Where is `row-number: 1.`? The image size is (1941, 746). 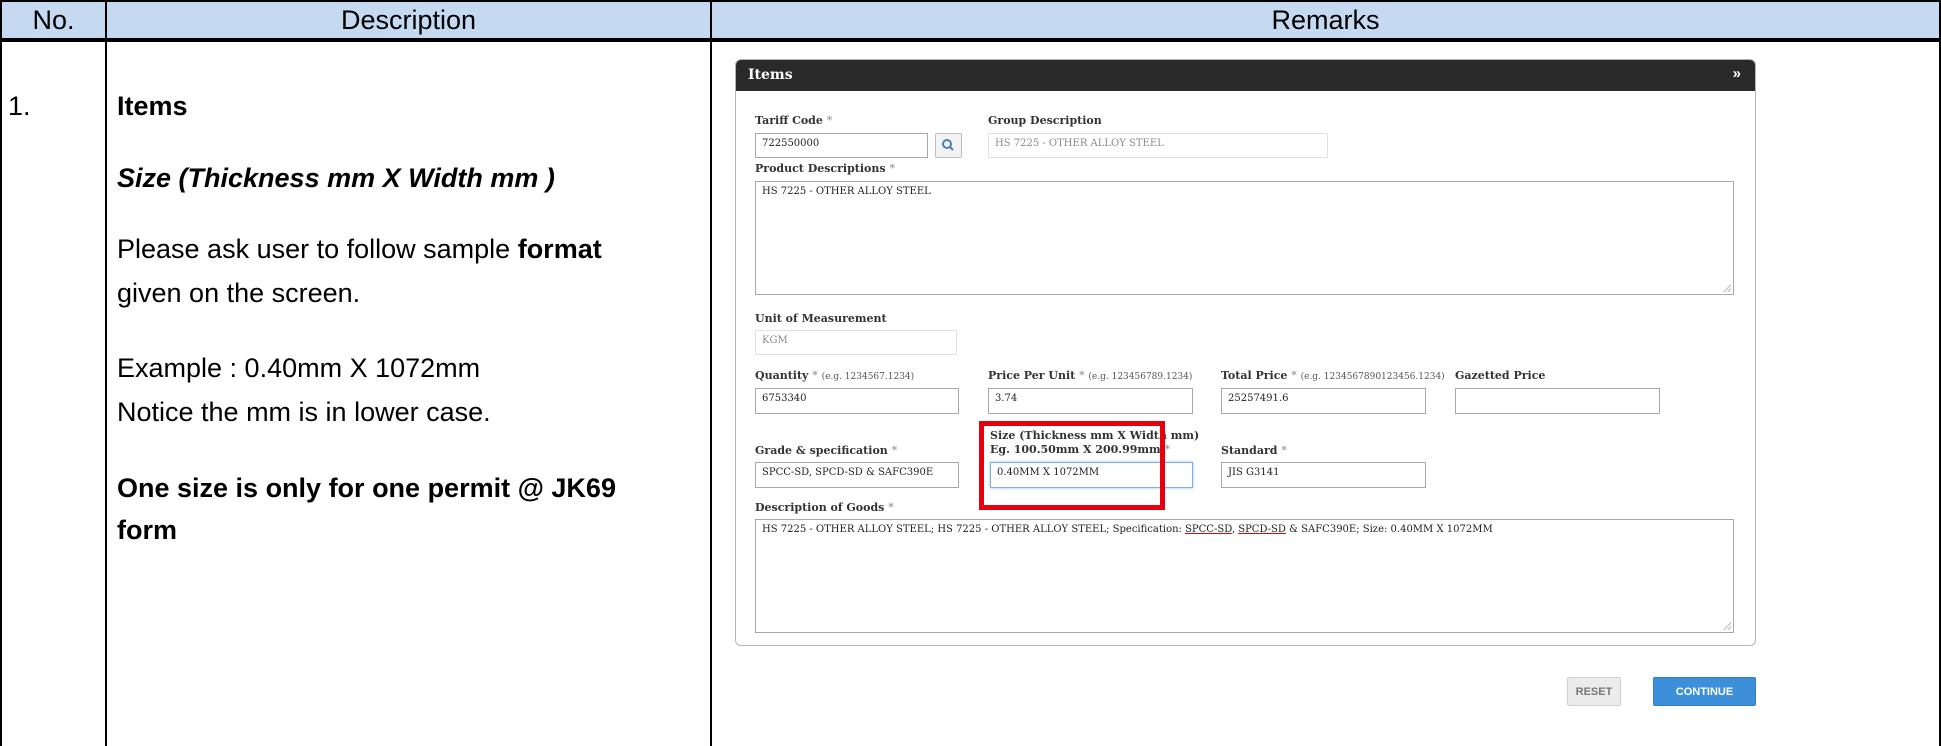
row-number: 1. is located at coordinates (19, 106).